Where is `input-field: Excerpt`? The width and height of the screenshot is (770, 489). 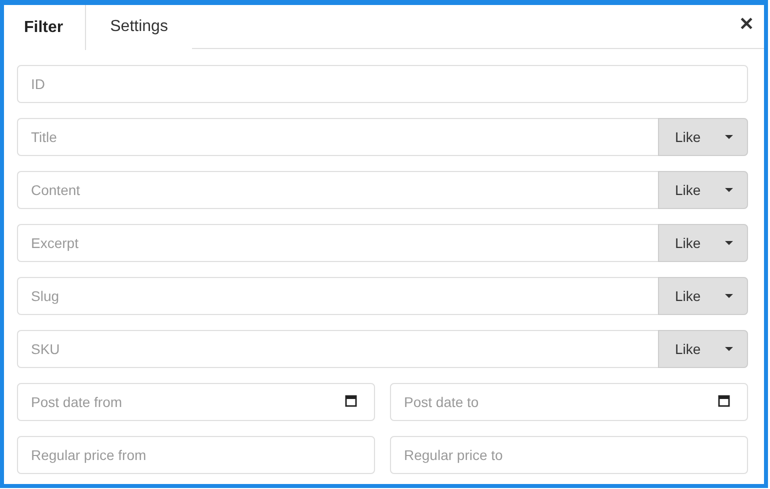 input-field: Excerpt is located at coordinates (337, 243).